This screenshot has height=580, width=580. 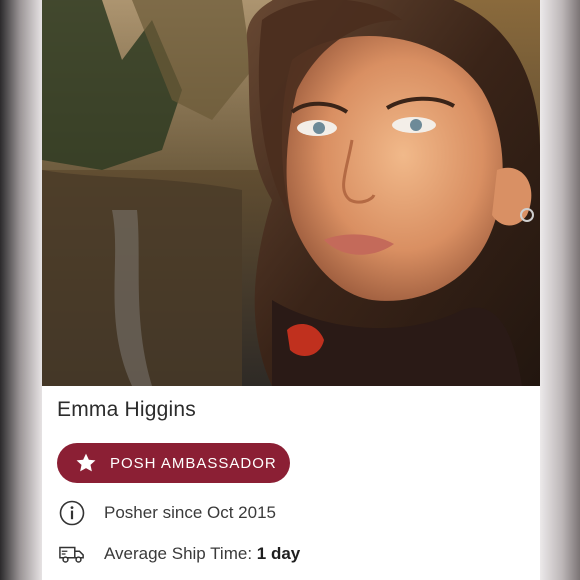 I want to click on ship-time-label: Average Ship Time:, so click(x=178, y=553).